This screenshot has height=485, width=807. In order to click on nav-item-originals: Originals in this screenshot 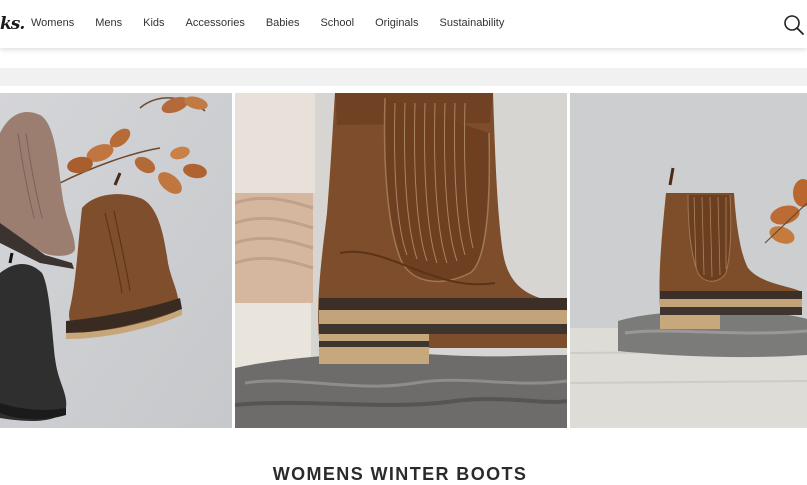, I will do `click(396, 23)`.